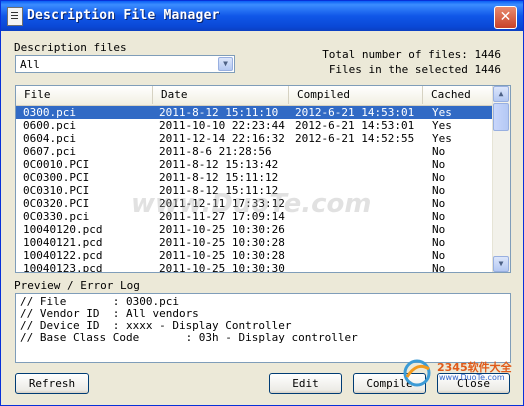 This screenshot has width=524, height=406. What do you see at coordinates (458, 95) in the screenshot?
I see `column-header-cached: Cached` at bounding box center [458, 95].